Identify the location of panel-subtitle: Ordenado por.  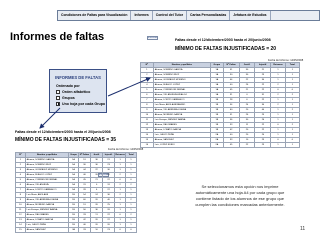
(68, 86).